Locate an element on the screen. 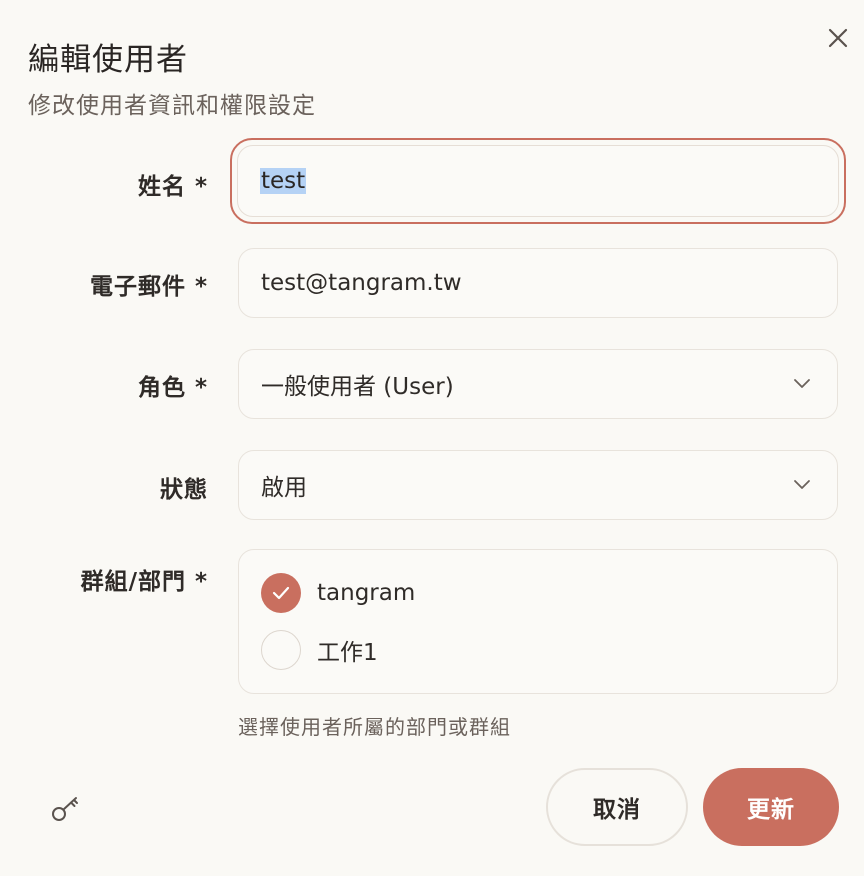 The width and height of the screenshot is (864, 876). checkbox-checked is located at coordinates (281, 593).